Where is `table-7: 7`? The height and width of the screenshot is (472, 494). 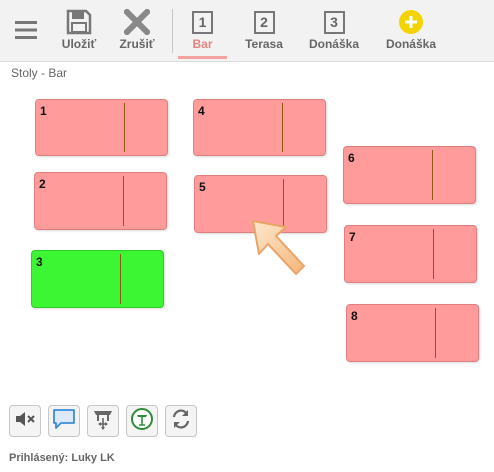 table-7: 7 is located at coordinates (410, 254).